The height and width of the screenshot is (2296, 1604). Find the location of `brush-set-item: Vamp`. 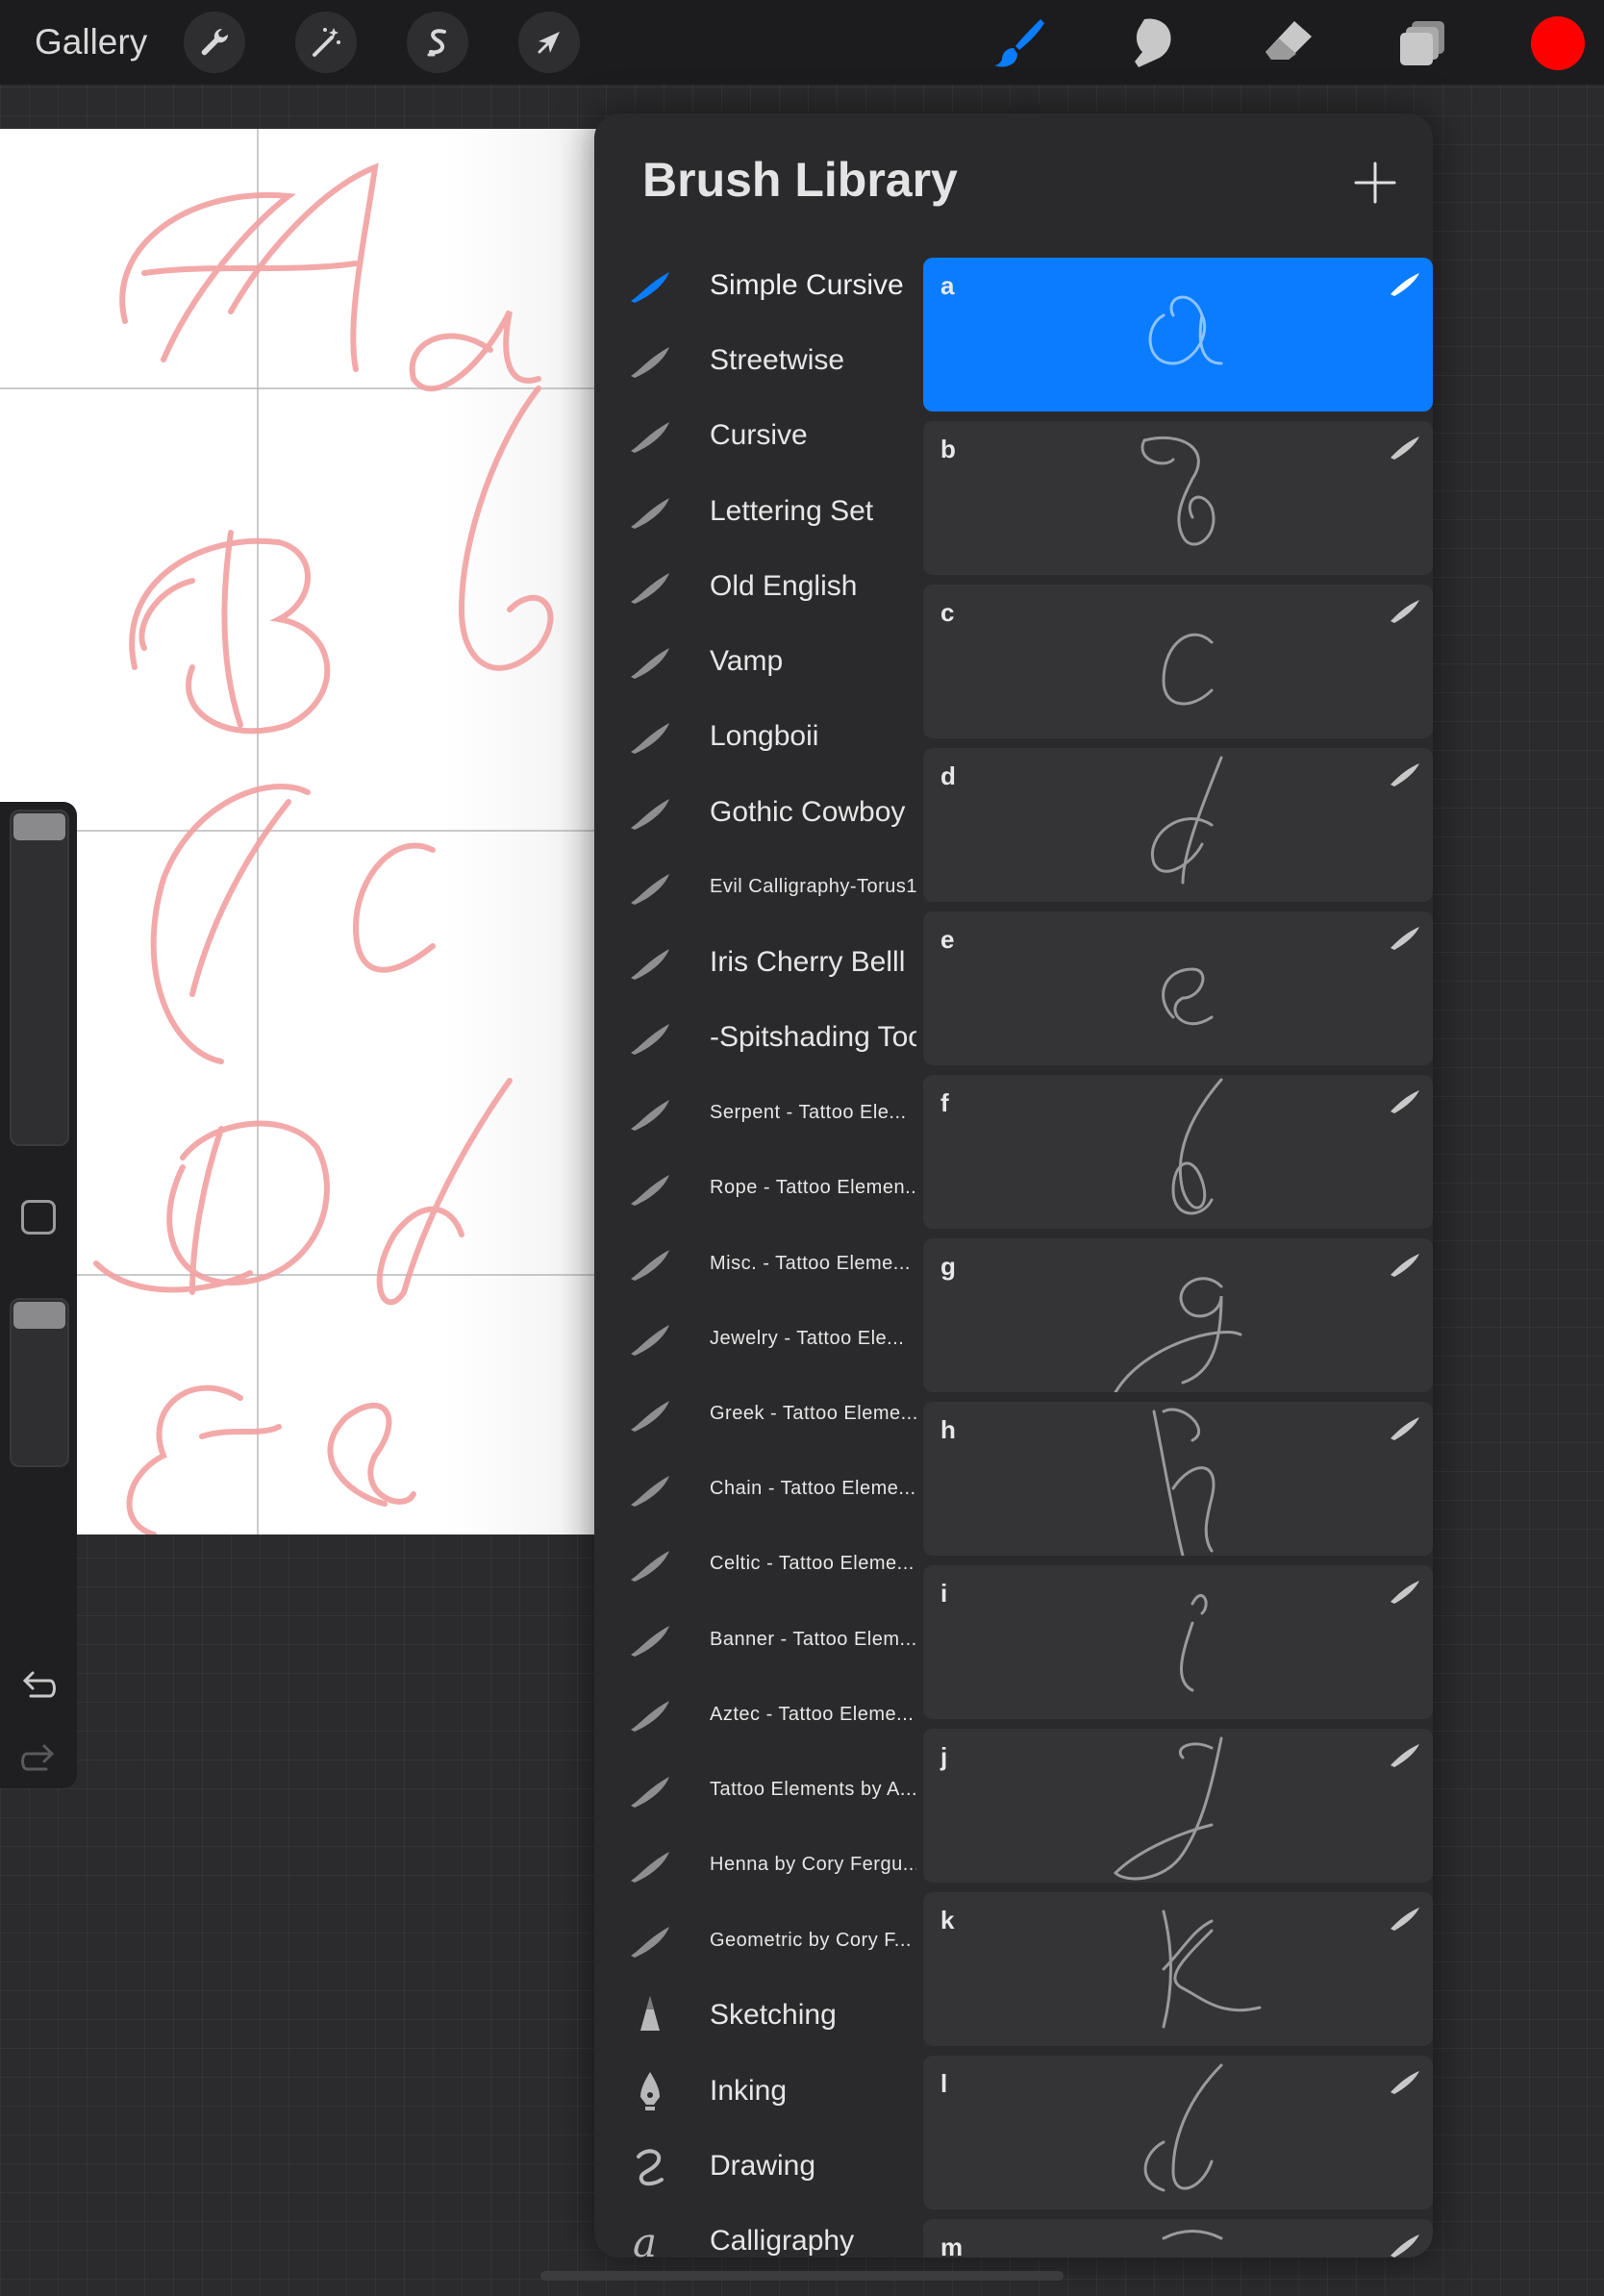

brush-set-item: Vamp is located at coordinates (757, 661).